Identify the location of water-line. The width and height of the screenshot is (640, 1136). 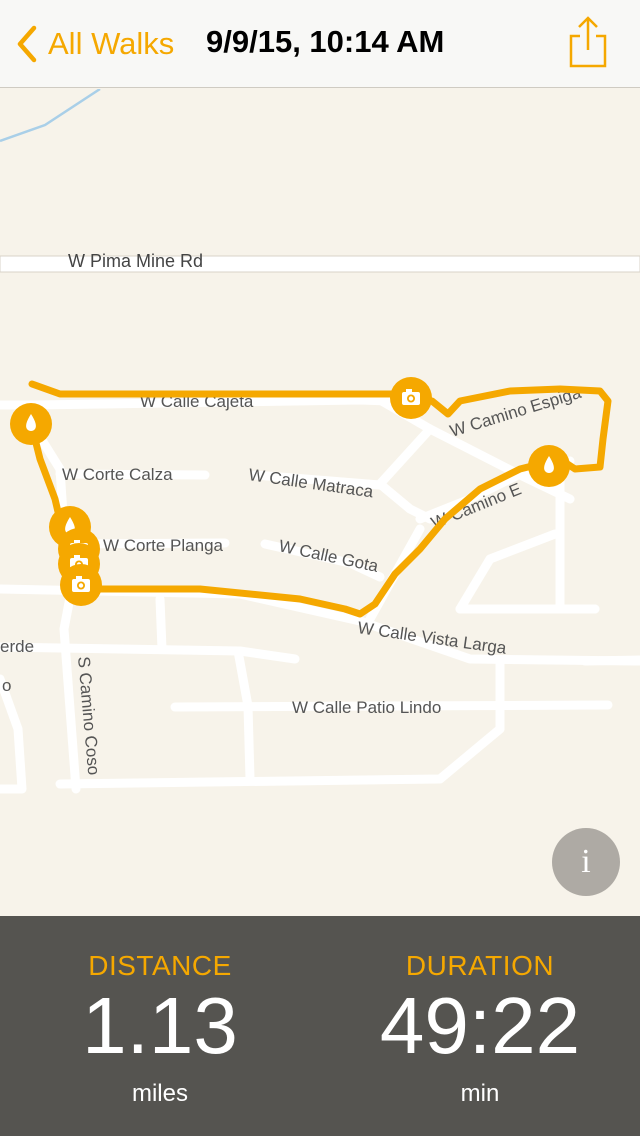
(50, 116).